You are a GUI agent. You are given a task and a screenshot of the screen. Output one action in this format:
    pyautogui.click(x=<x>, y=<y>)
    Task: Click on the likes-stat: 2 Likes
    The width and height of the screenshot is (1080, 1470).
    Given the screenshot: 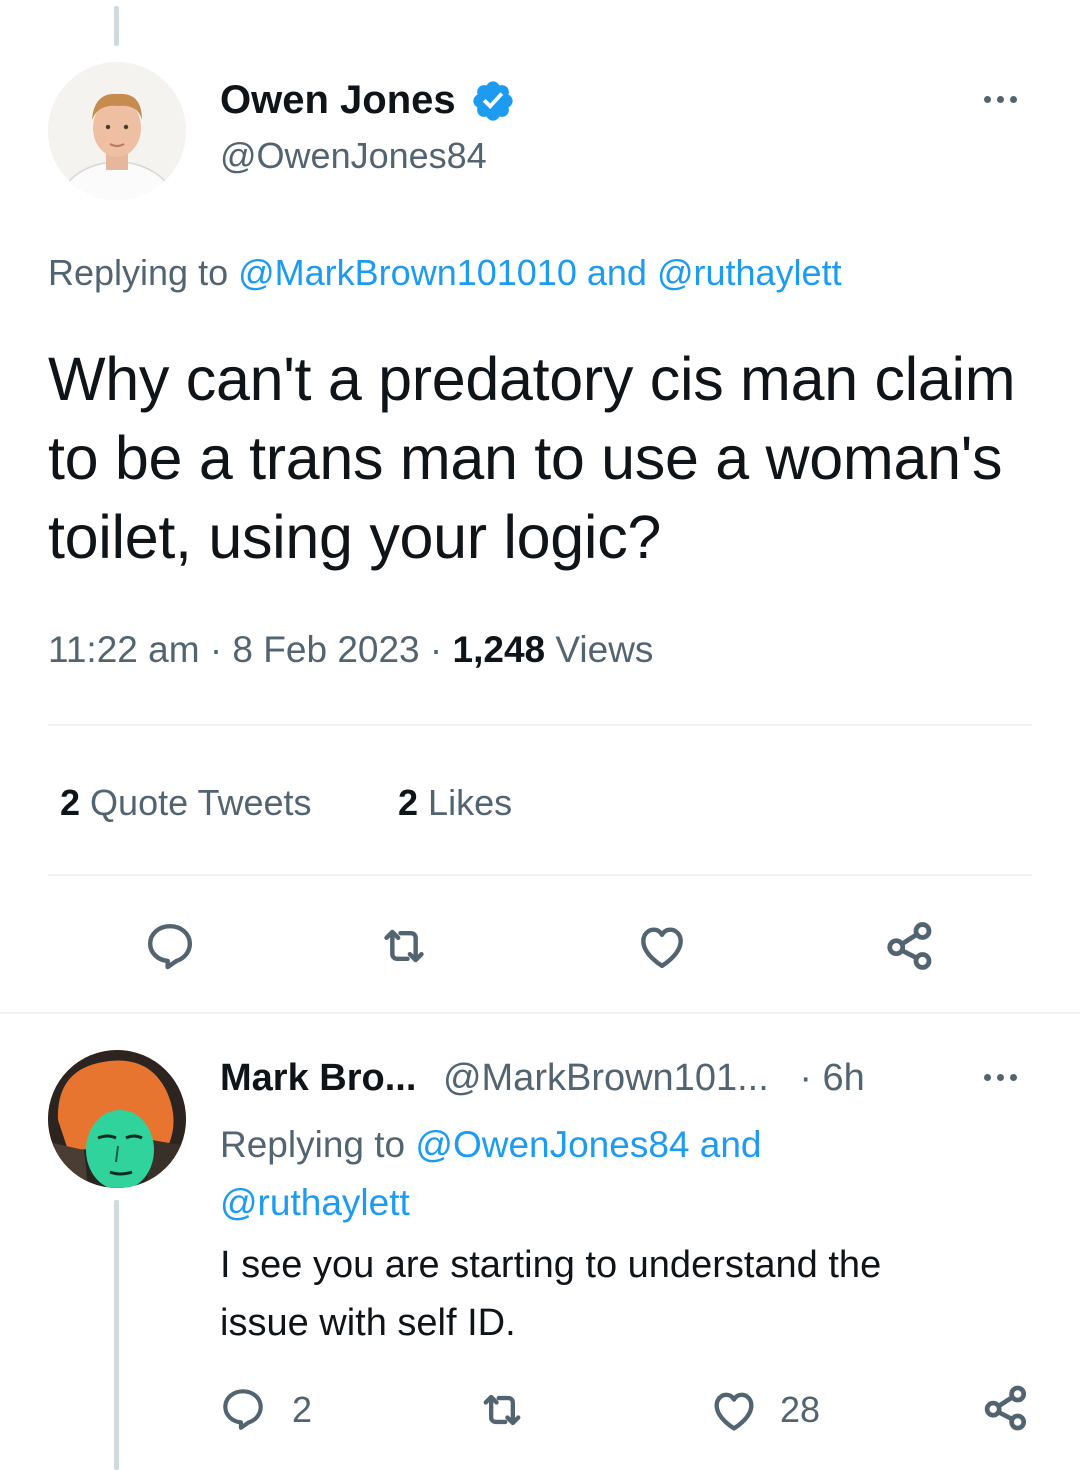 What is the action you would take?
    pyautogui.click(x=455, y=803)
    